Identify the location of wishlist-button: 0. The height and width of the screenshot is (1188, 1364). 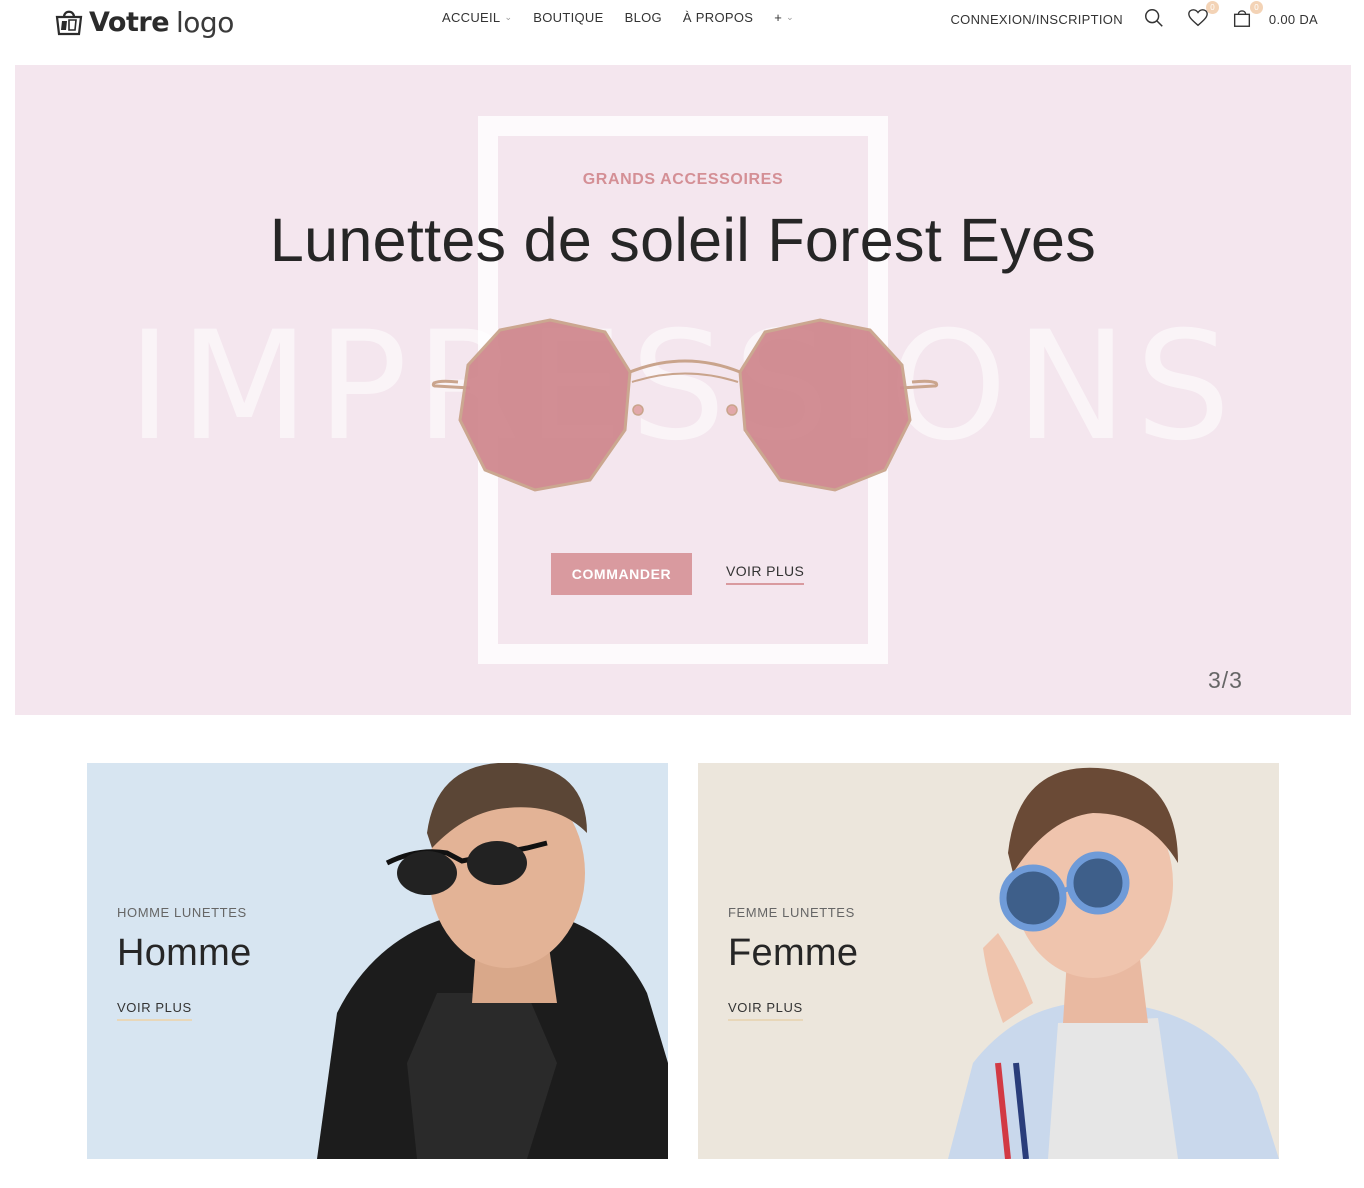
(1203, 16).